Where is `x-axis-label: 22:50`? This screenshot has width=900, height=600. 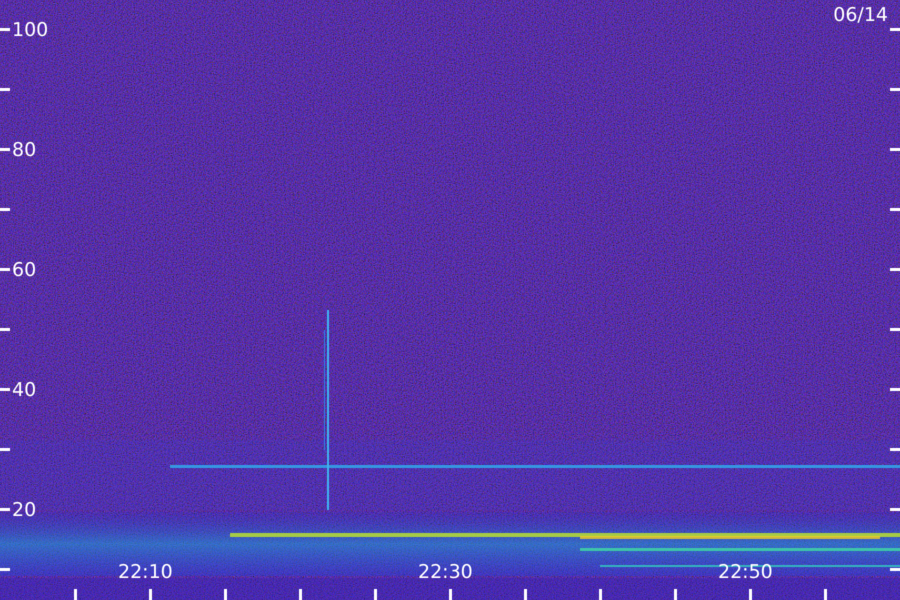
x-axis-label: 22:50 is located at coordinates (745, 572).